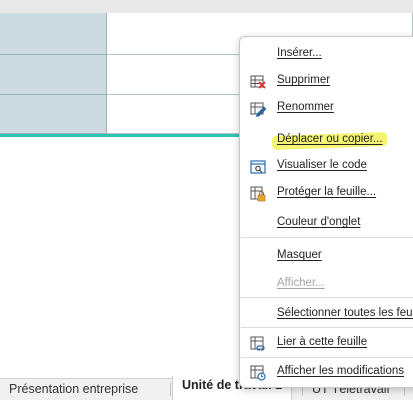 The image size is (413, 400). I want to click on menu-item-tab-color: Couleur d'onglet, so click(326, 224).